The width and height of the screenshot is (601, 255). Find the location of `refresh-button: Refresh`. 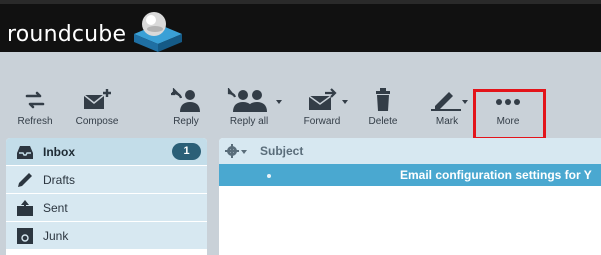

refresh-button: Refresh is located at coordinates (35, 109).